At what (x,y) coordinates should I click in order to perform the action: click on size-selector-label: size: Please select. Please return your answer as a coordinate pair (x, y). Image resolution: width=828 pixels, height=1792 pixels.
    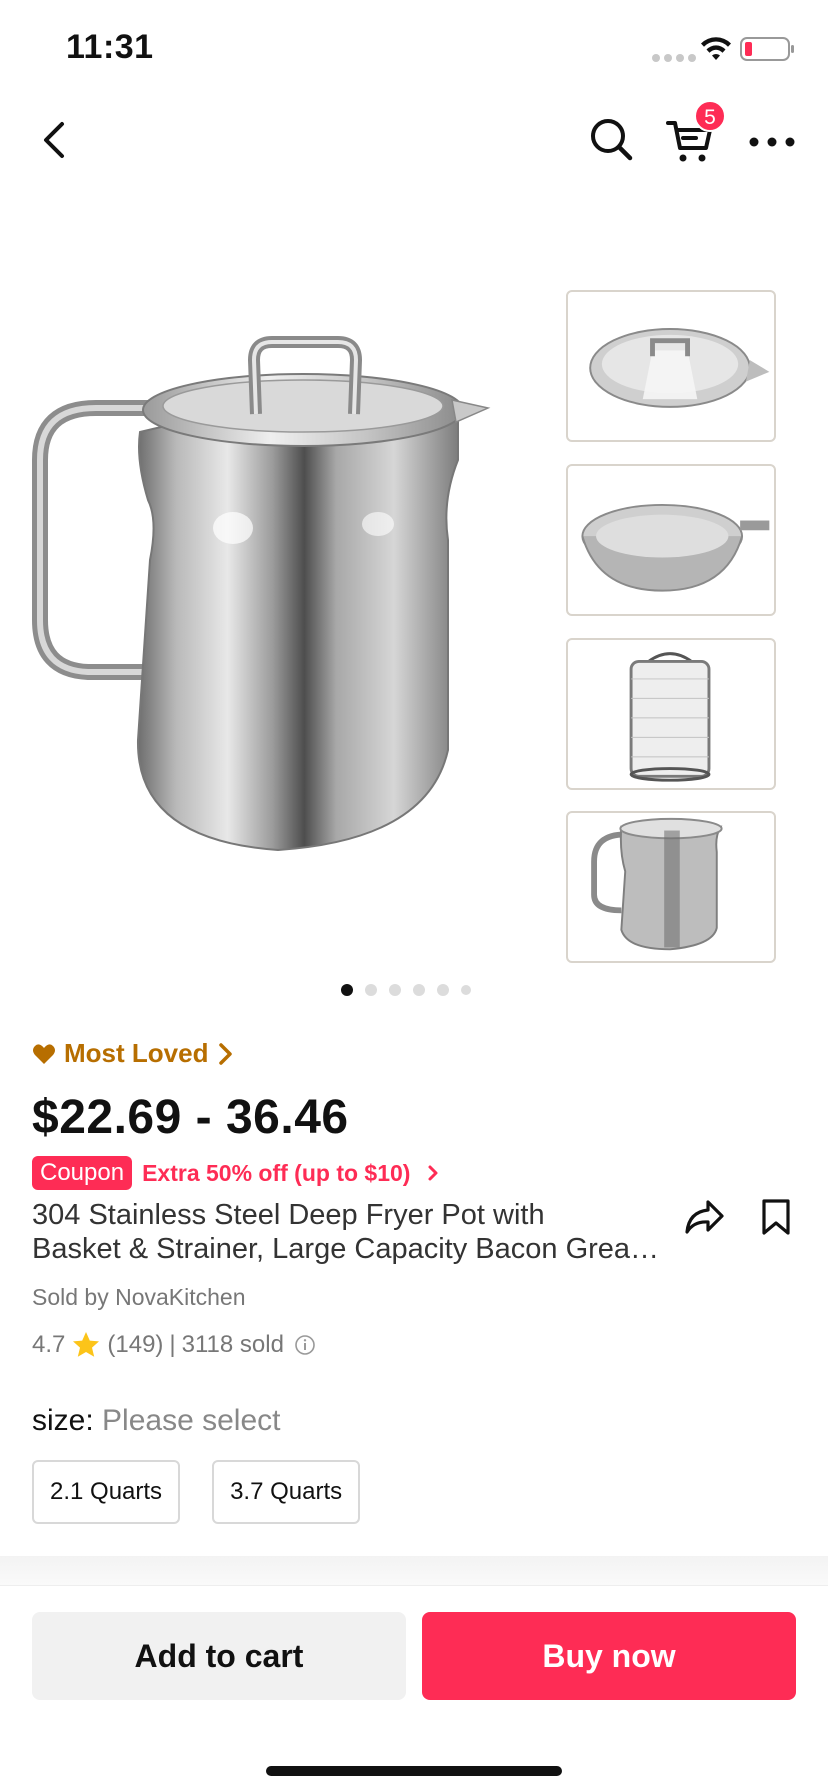
    Looking at the image, I should click on (156, 1421).